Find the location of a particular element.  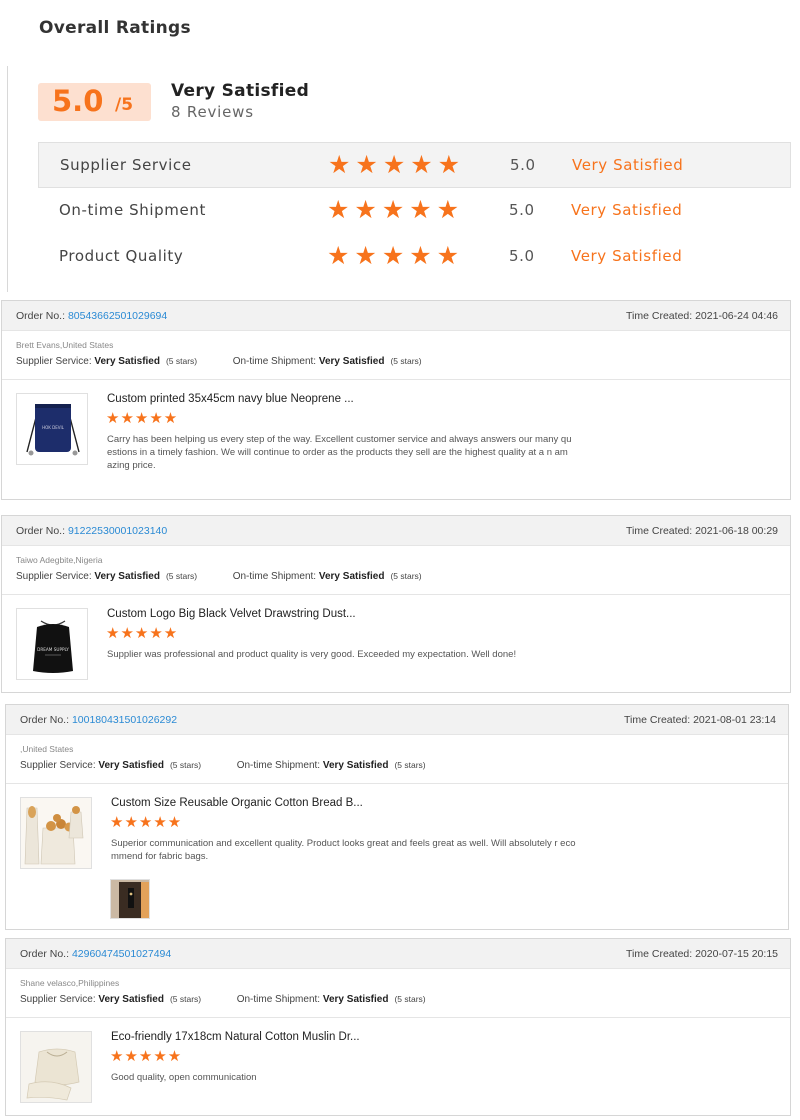

order-number-link: 80543662501029694 is located at coordinates (117, 316).